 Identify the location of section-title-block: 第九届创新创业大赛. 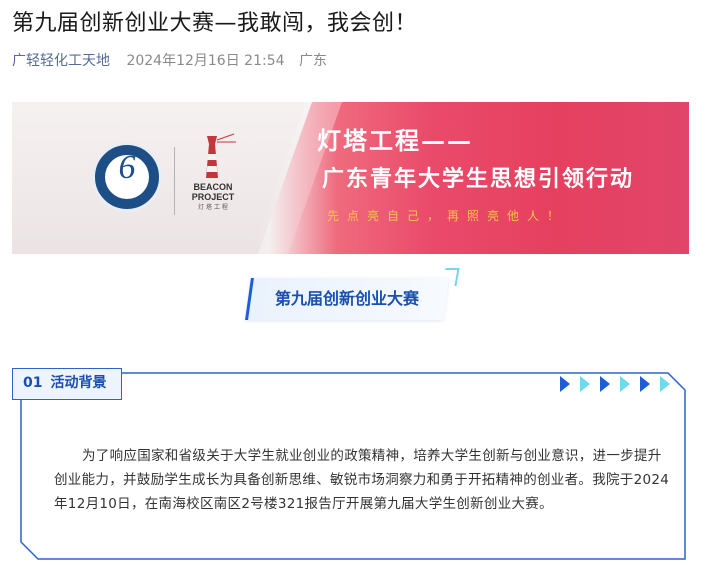
(352, 294).